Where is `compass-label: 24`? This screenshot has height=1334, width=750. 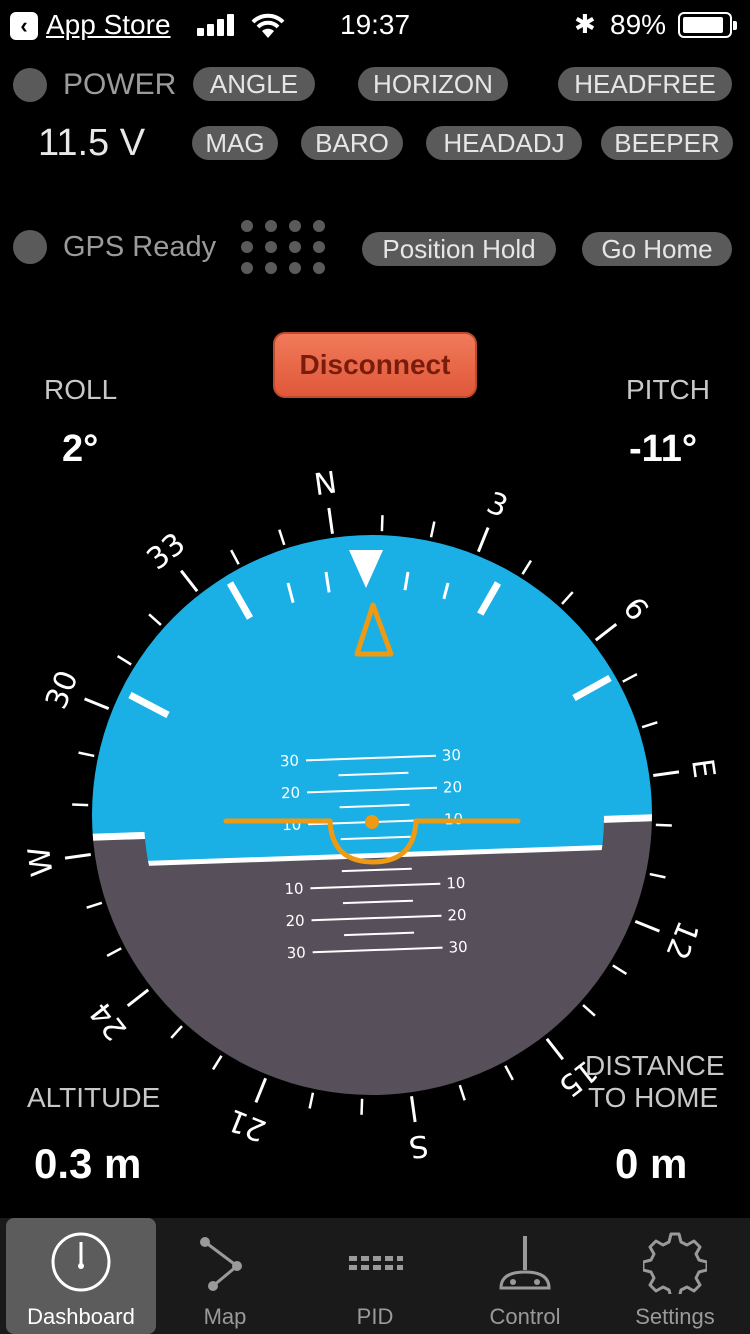 compass-label: 24 is located at coordinates (108, 1021).